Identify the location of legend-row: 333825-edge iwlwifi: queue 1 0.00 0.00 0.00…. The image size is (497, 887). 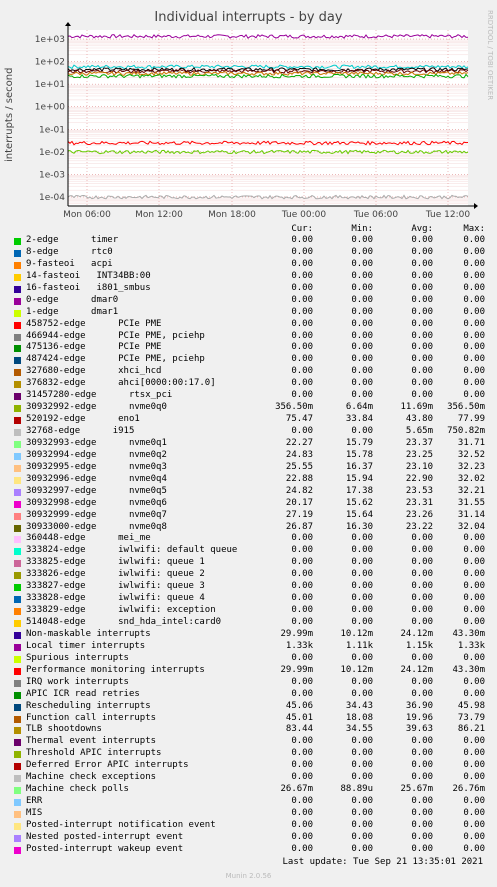
(248, 563).